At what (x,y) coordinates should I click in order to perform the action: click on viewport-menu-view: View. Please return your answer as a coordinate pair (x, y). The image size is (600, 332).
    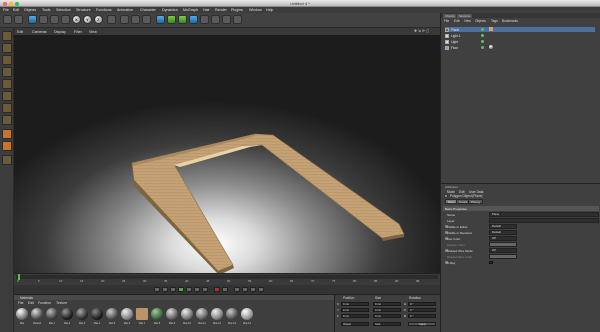
    Looking at the image, I should click on (93, 32).